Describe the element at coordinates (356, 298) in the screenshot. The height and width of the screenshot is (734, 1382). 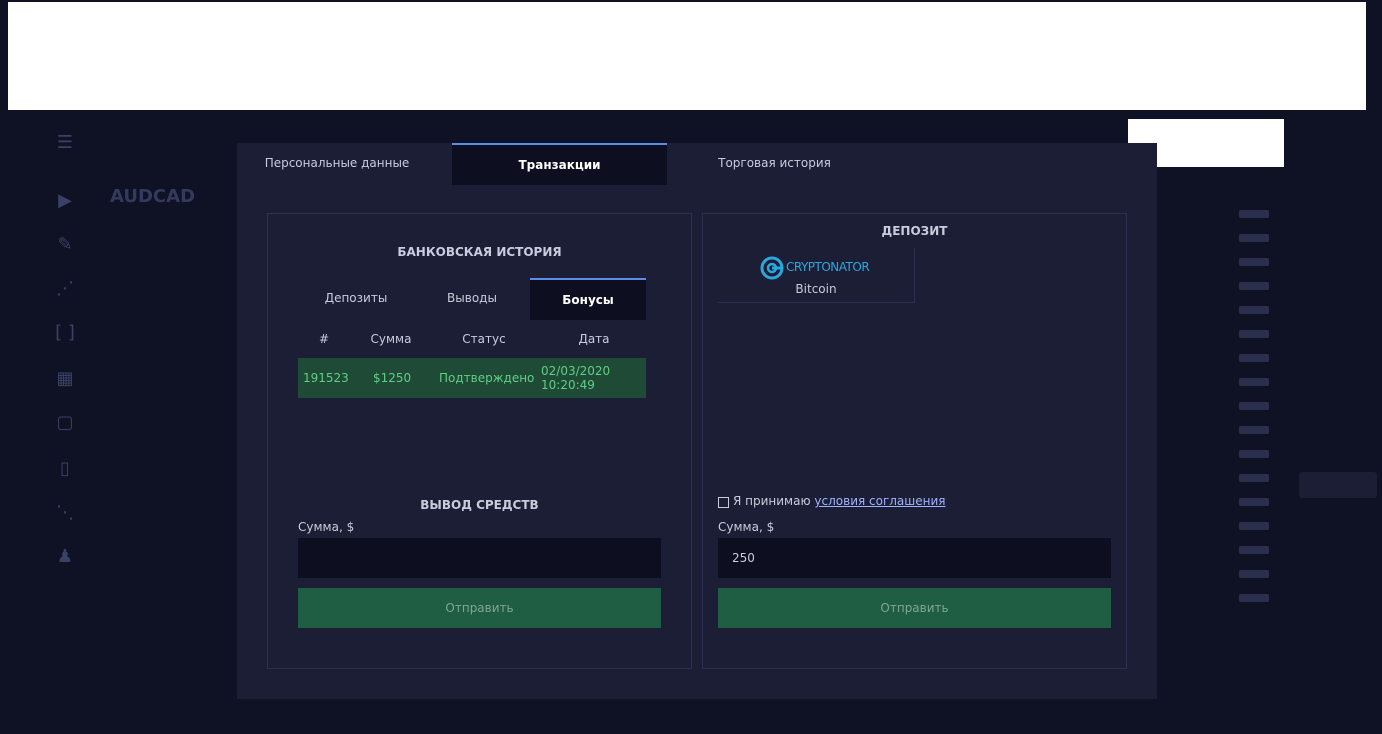
I see `subtab-deposits: Депозиты` at that location.